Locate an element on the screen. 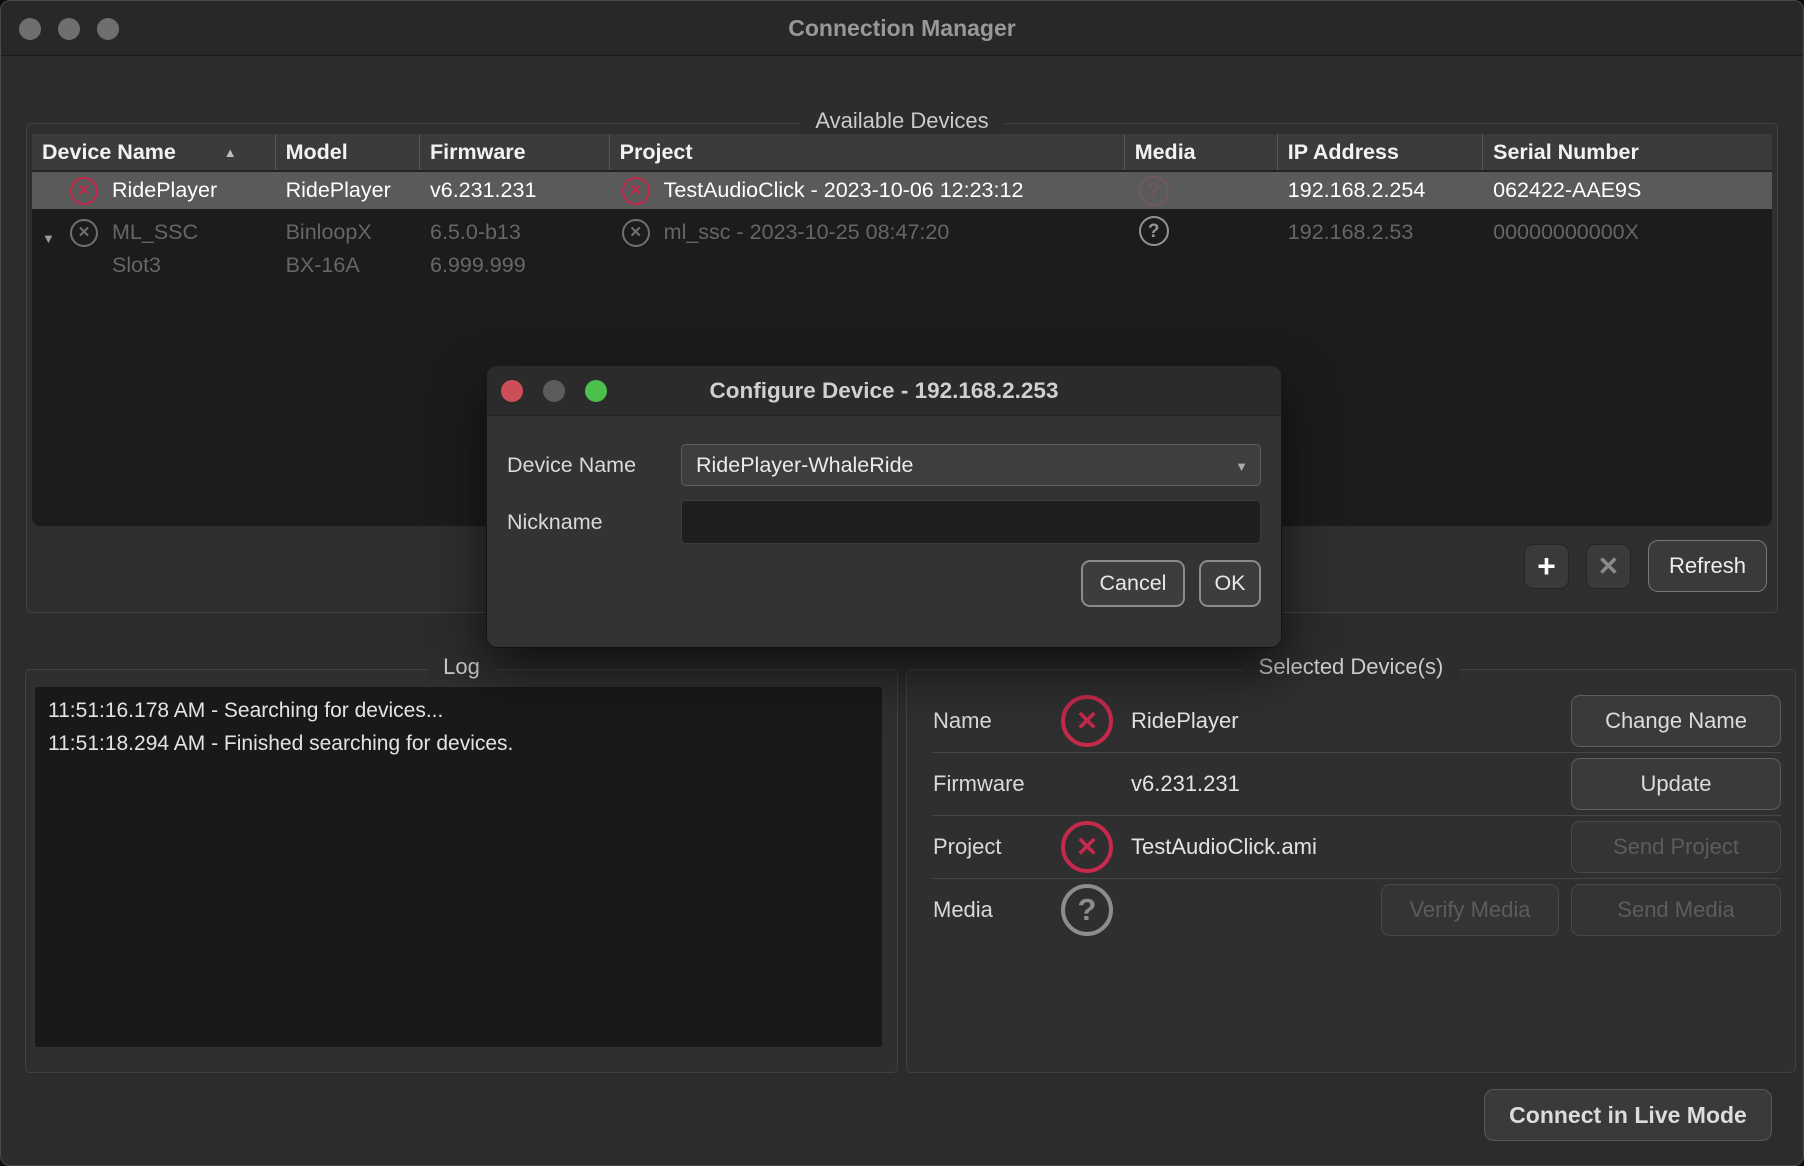 The width and height of the screenshot is (1804, 1166). firmware-text: 6.5.0-b13 is located at coordinates (475, 232).